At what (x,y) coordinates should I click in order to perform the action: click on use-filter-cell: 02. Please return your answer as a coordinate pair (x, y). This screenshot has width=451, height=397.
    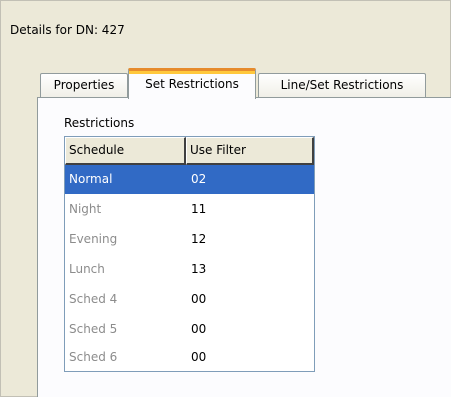
    Looking at the image, I should click on (198, 179).